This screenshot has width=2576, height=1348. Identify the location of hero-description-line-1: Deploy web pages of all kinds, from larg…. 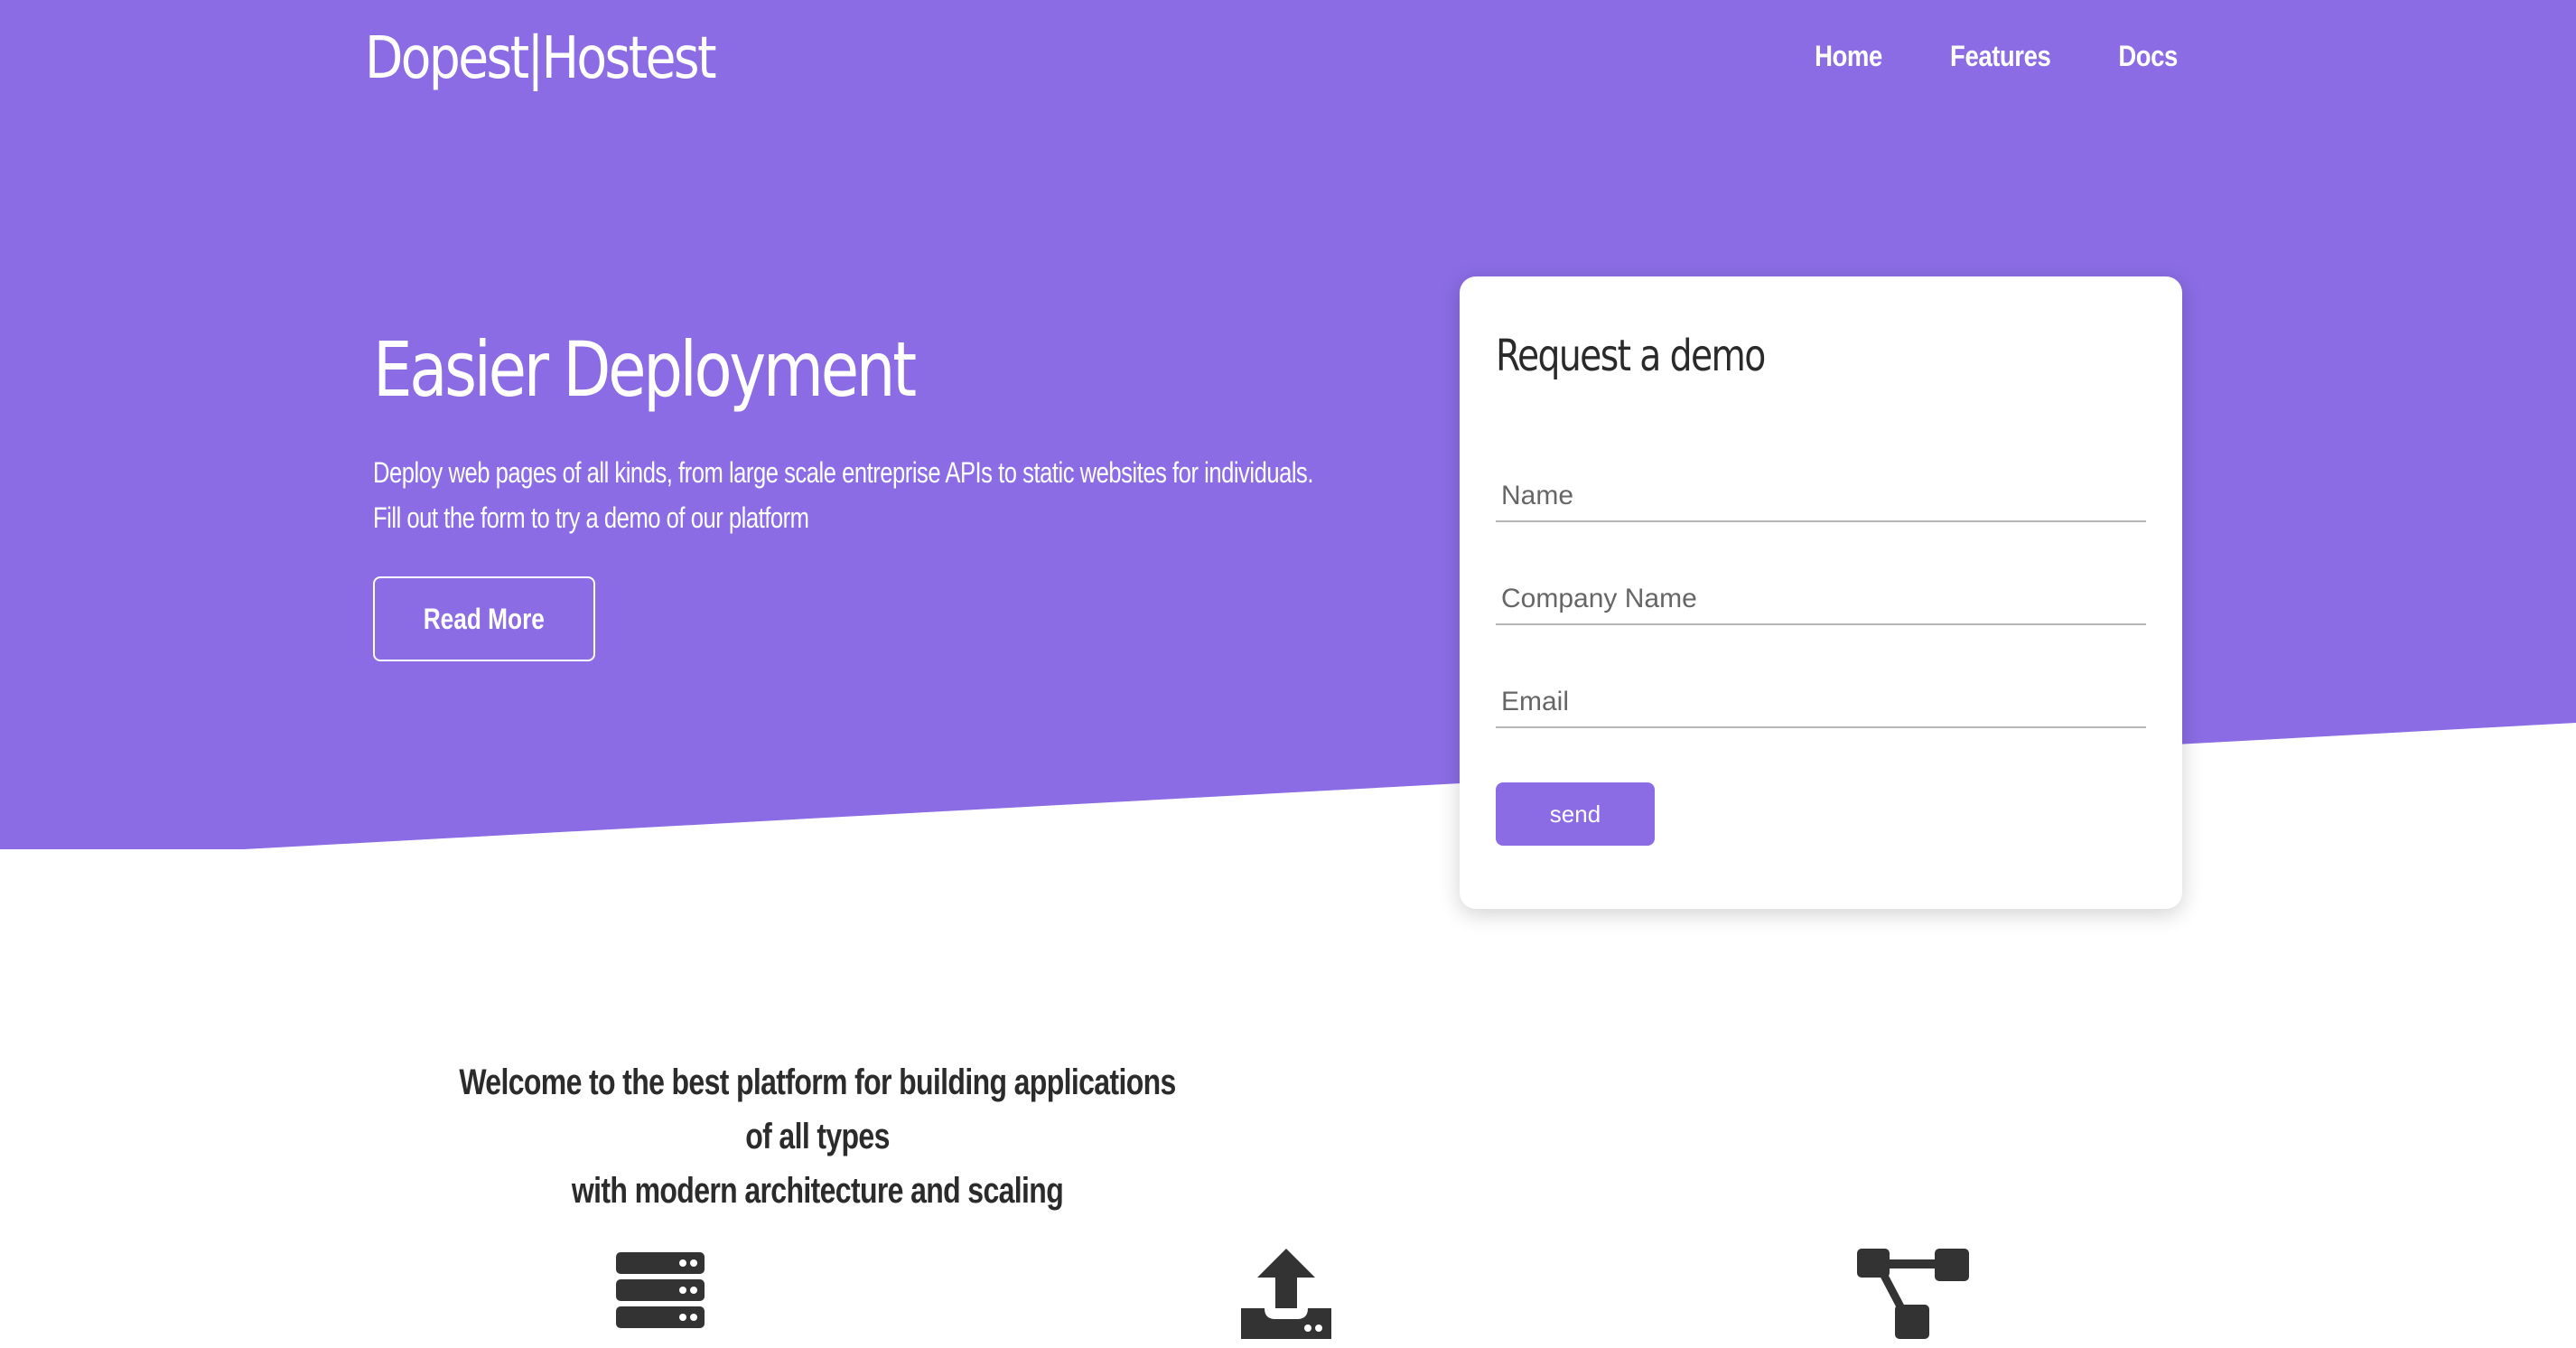
(843, 473).